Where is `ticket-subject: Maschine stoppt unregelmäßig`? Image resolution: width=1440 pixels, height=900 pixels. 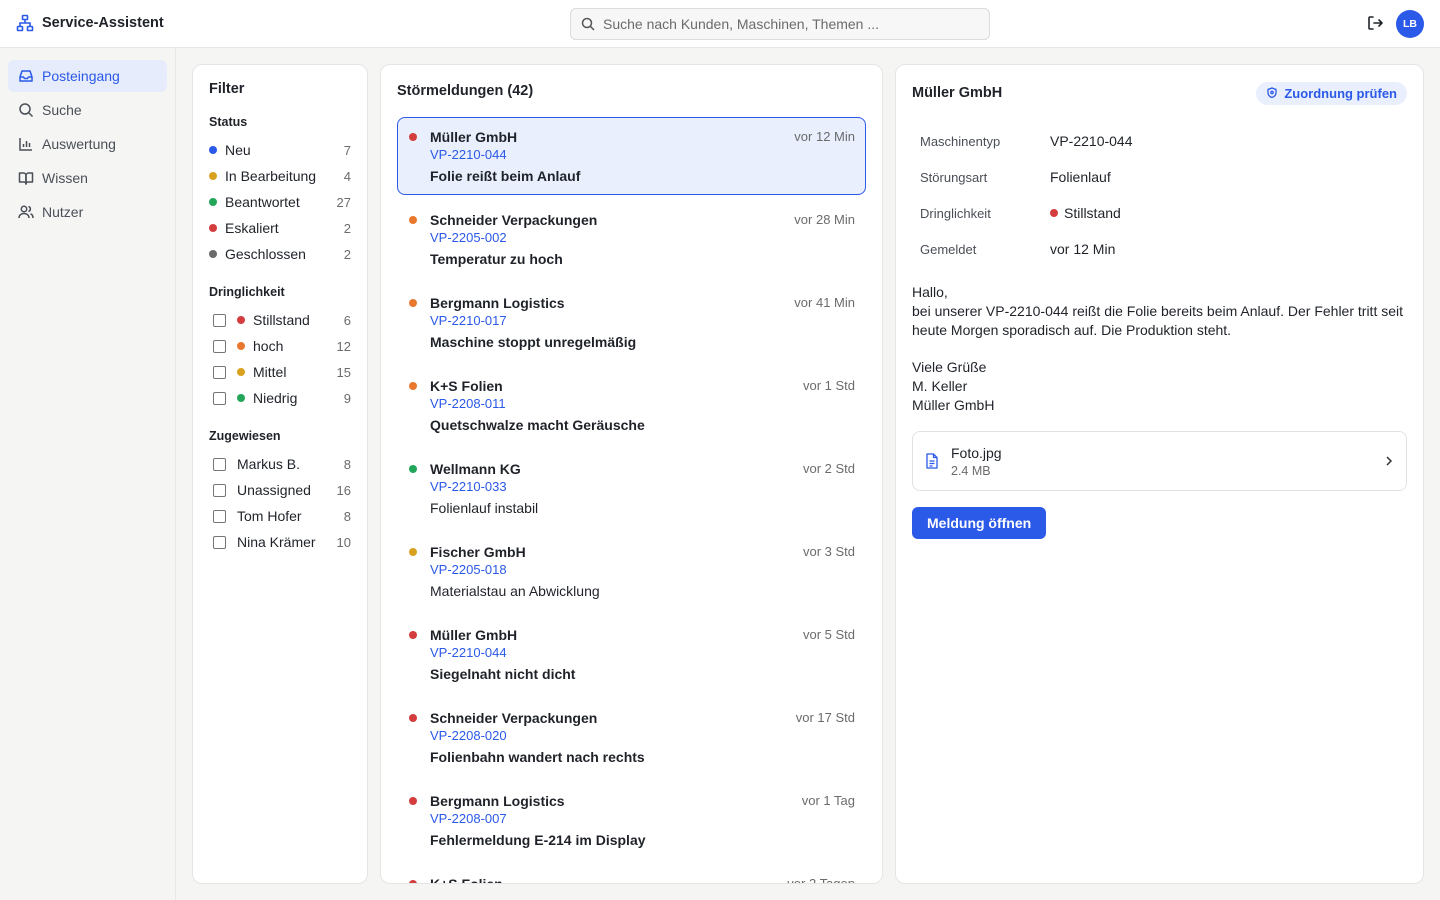 ticket-subject: Maschine stoppt unregelmäßig is located at coordinates (533, 342).